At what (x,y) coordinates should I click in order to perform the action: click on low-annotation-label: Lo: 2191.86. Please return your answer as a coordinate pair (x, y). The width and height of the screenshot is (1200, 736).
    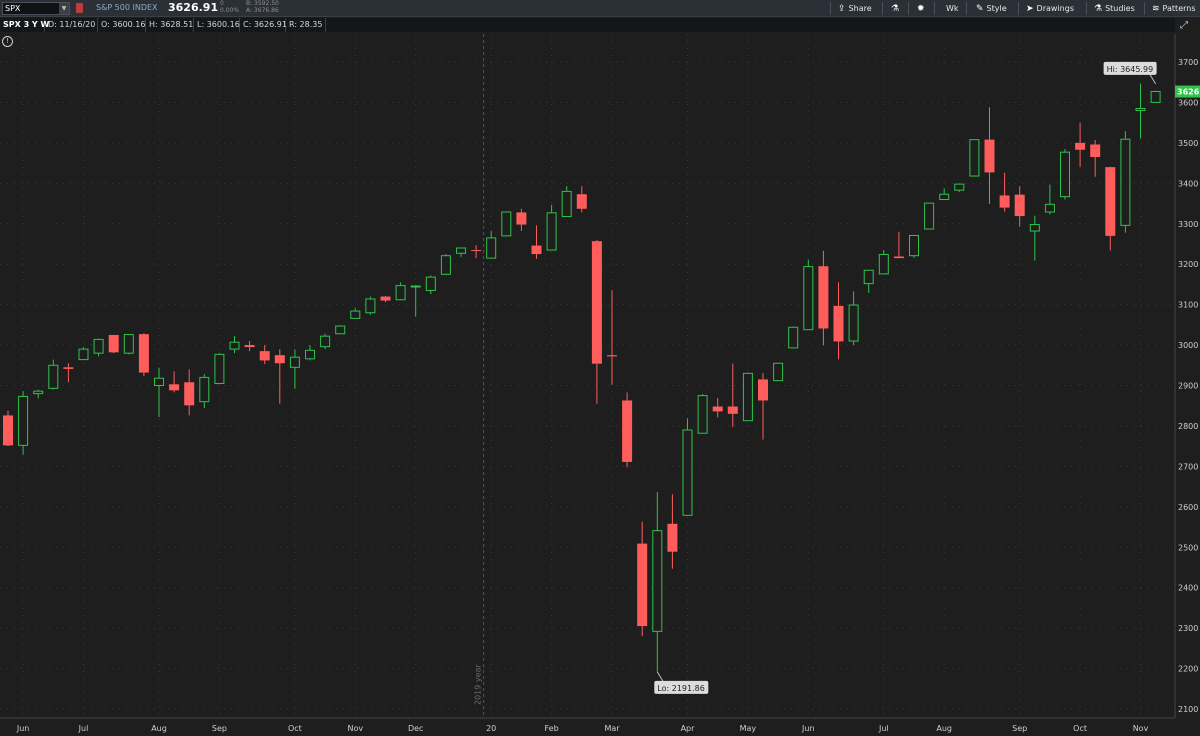
    Looking at the image, I should click on (681, 688).